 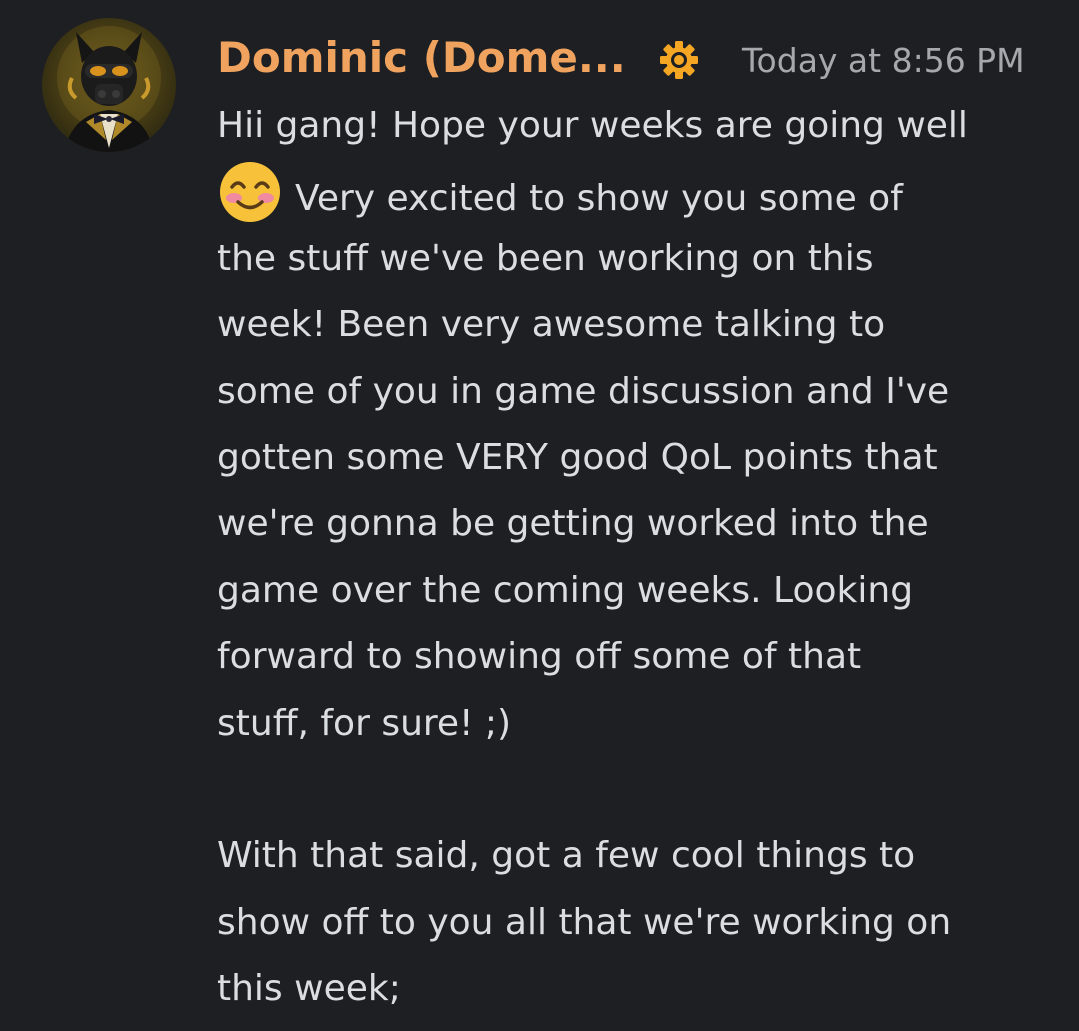 What do you see at coordinates (565, 590) in the screenshot?
I see `message-line: game over the coming weeks. Looking` at bounding box center [565, 590].